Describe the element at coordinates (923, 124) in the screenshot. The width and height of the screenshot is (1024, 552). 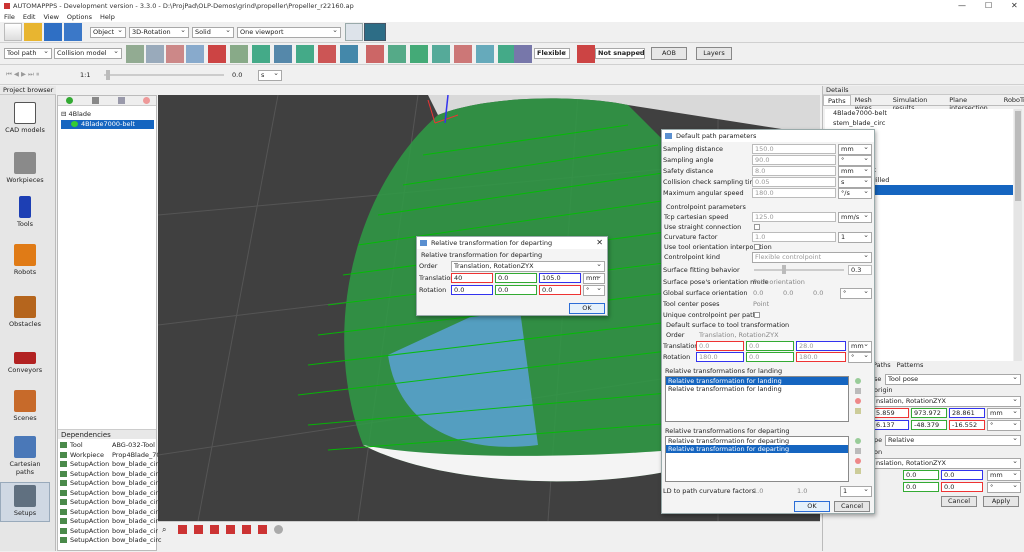
I see `paths-tree-item: stem_blade_circ` at that location.